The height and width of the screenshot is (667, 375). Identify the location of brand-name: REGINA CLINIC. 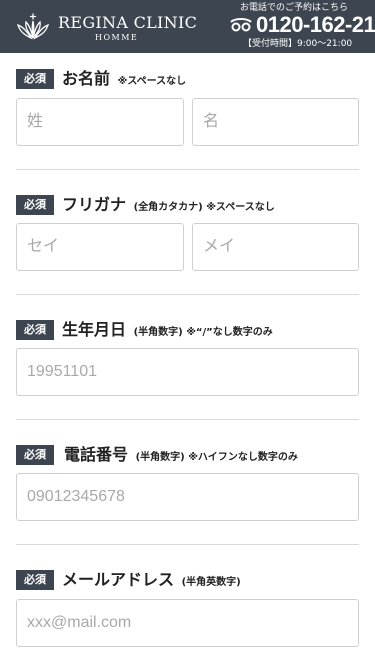
(127, 23).